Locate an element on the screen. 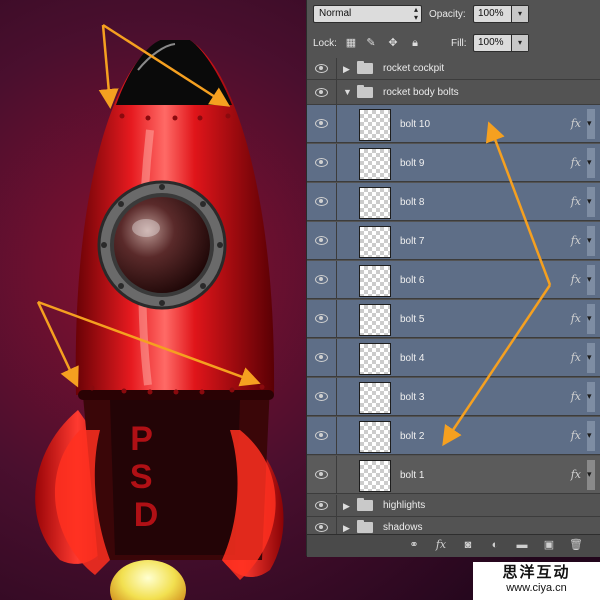 This screenshot has width=600, height=600. layer-row: bolt 1 fx is located at coordinates (453, 475).